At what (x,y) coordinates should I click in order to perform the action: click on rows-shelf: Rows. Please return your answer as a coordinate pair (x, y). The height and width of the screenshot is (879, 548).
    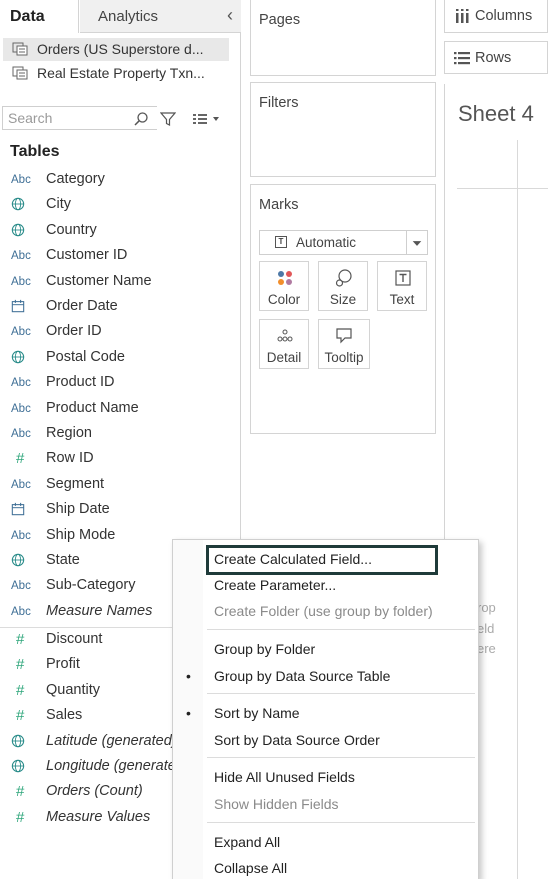
    Looking at the image, I should click on (496, 57).